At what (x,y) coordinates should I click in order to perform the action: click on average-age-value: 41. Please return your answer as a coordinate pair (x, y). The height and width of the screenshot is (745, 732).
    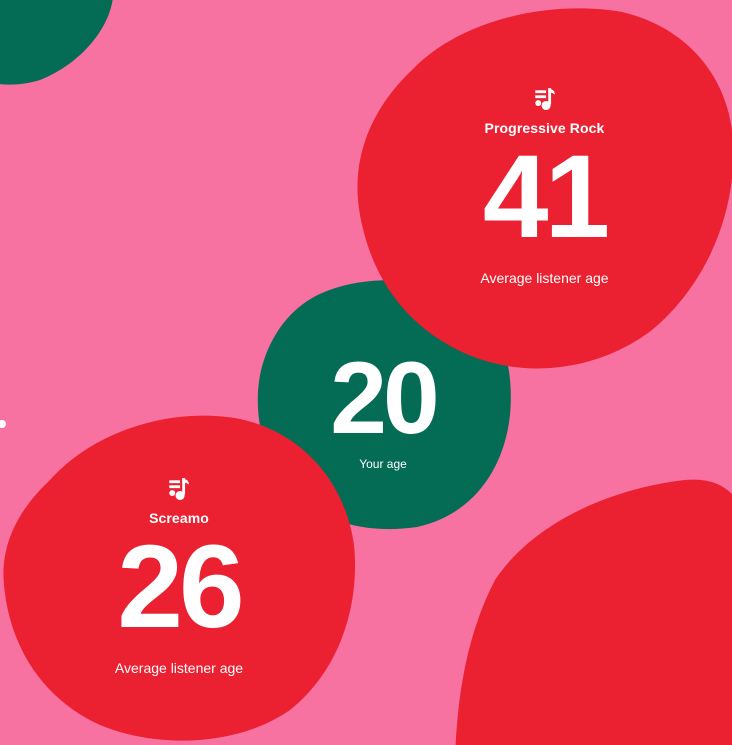
    Looking at the image, I should click on (546, 197).